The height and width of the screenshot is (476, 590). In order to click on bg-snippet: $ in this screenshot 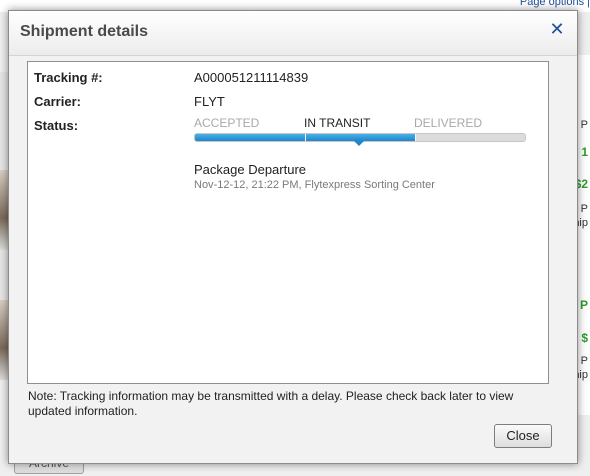, I will do `click(584, 338)`.